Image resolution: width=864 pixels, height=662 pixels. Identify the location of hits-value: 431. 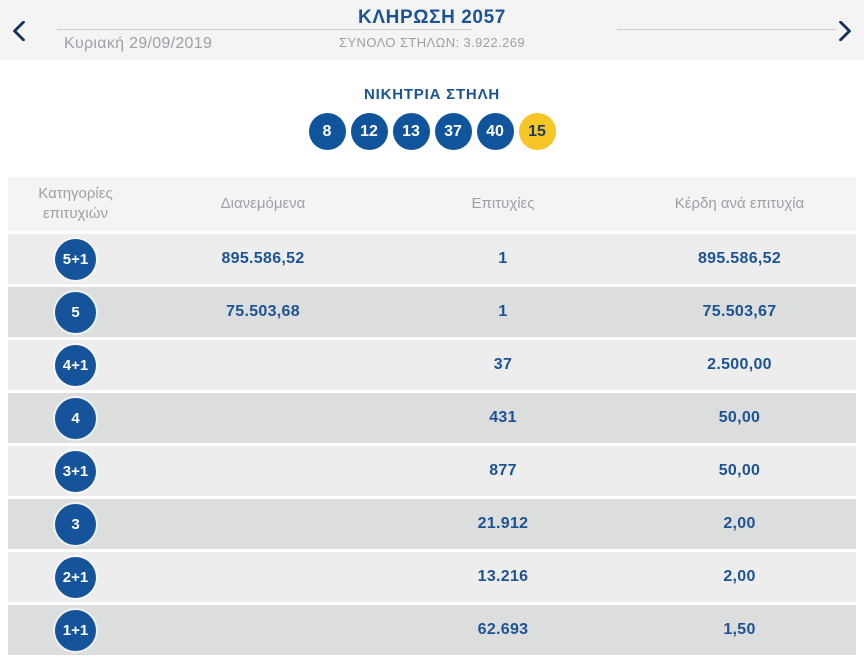
(503, 417).